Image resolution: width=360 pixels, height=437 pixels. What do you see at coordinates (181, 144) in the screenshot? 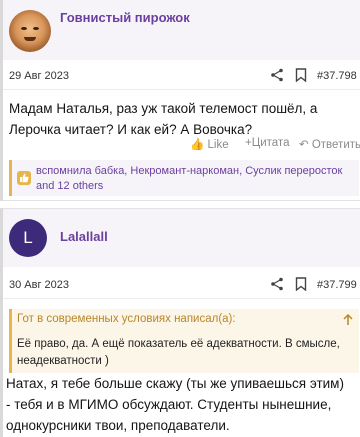
I see `post-actions: 👍 Like +Цитата ↶ Ответить` at bounding box center [181, 144].